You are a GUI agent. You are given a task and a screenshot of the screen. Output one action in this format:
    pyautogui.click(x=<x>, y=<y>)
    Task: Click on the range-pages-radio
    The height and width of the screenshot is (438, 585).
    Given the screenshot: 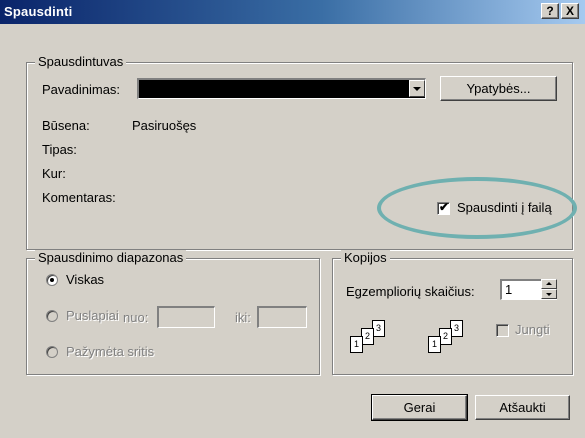 What is the action you would take?
    pyautogui.click(x=52, y=316)
    